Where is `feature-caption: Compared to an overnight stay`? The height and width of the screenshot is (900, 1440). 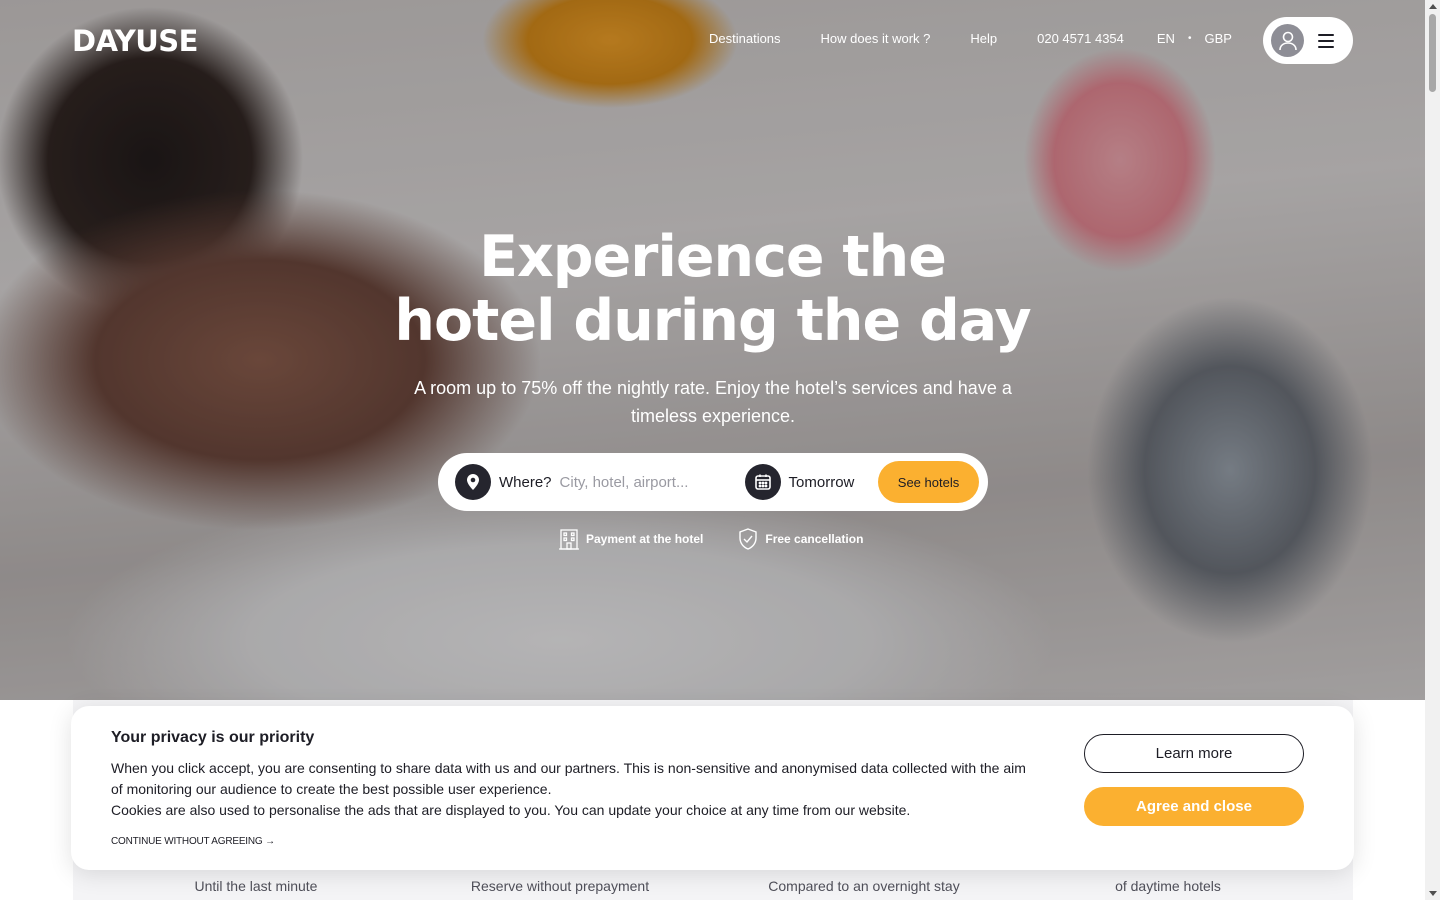
feature-caption: Compared to an overnight stay is located at coordinates (864, 886).